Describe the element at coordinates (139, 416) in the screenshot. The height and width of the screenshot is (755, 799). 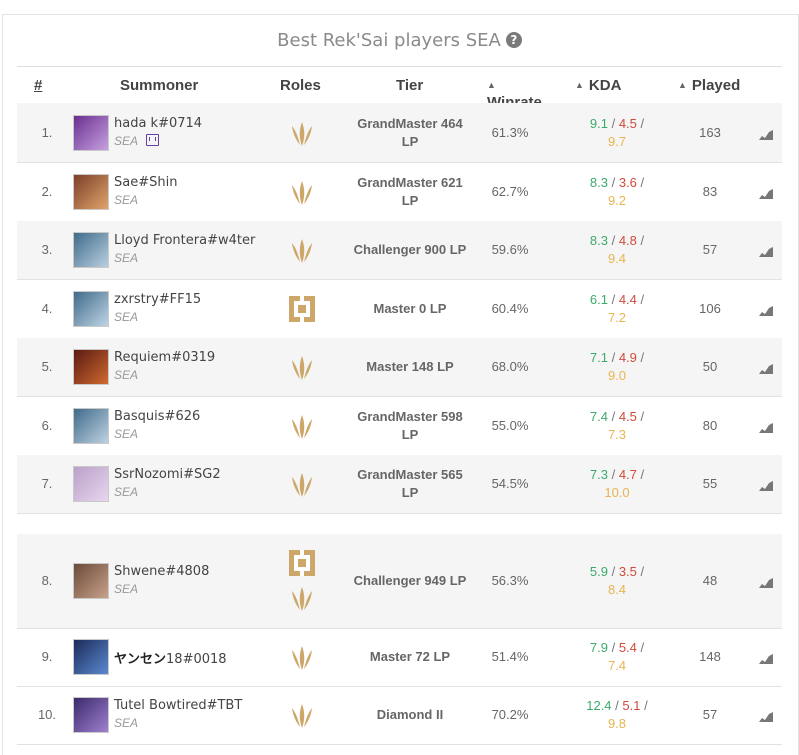
I see `summoner-name: Basquis` at that location.